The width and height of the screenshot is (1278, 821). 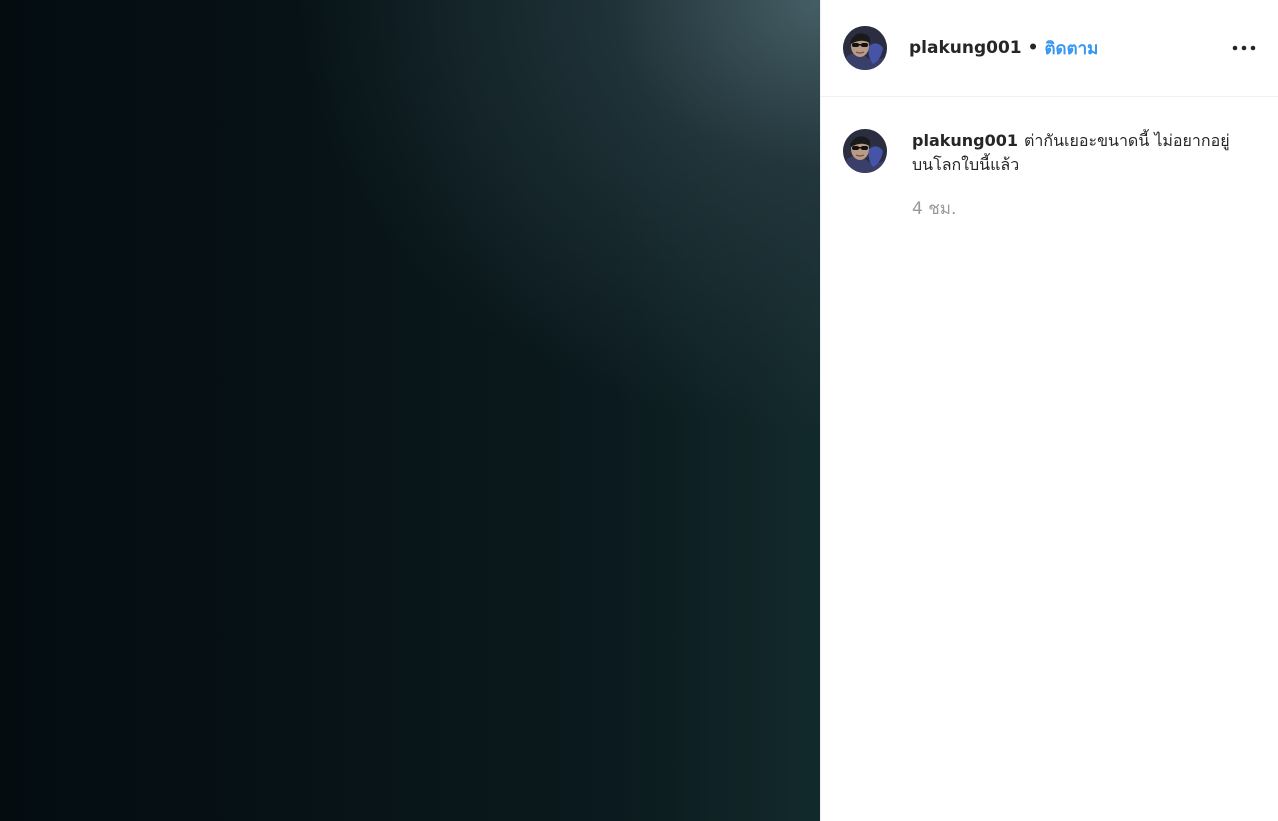 I want to click on more-options-icon, so click(x=1244, y=48).